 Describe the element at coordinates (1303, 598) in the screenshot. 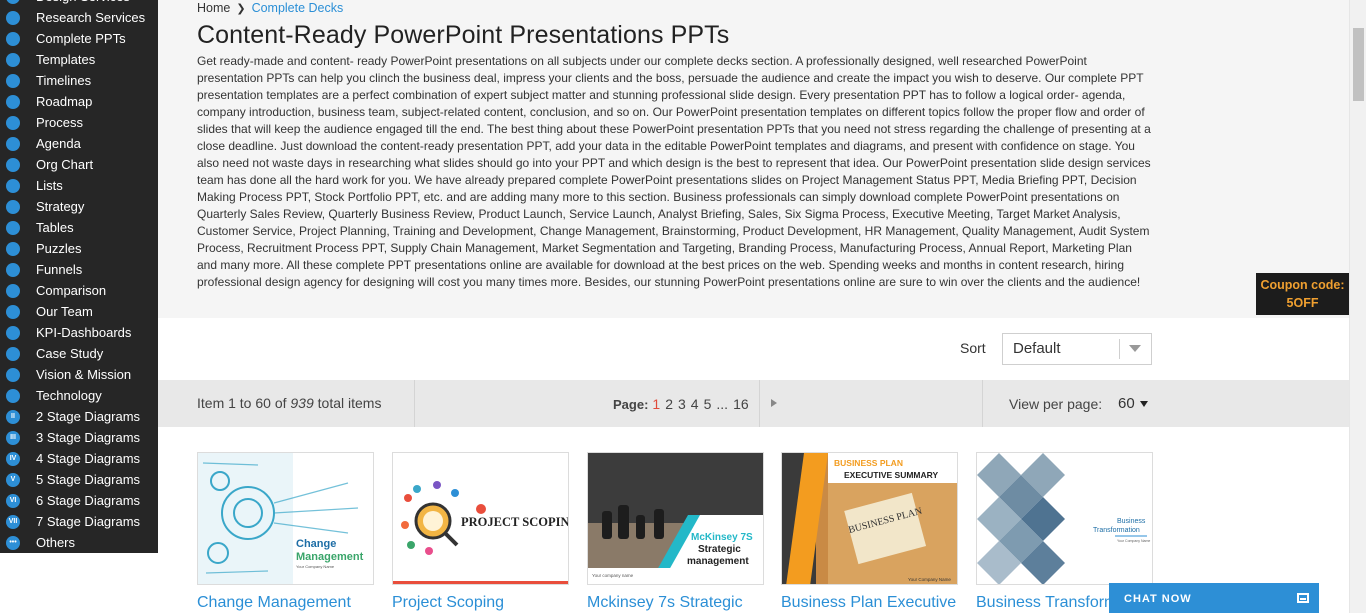

I see `minimize-icon` at that location.